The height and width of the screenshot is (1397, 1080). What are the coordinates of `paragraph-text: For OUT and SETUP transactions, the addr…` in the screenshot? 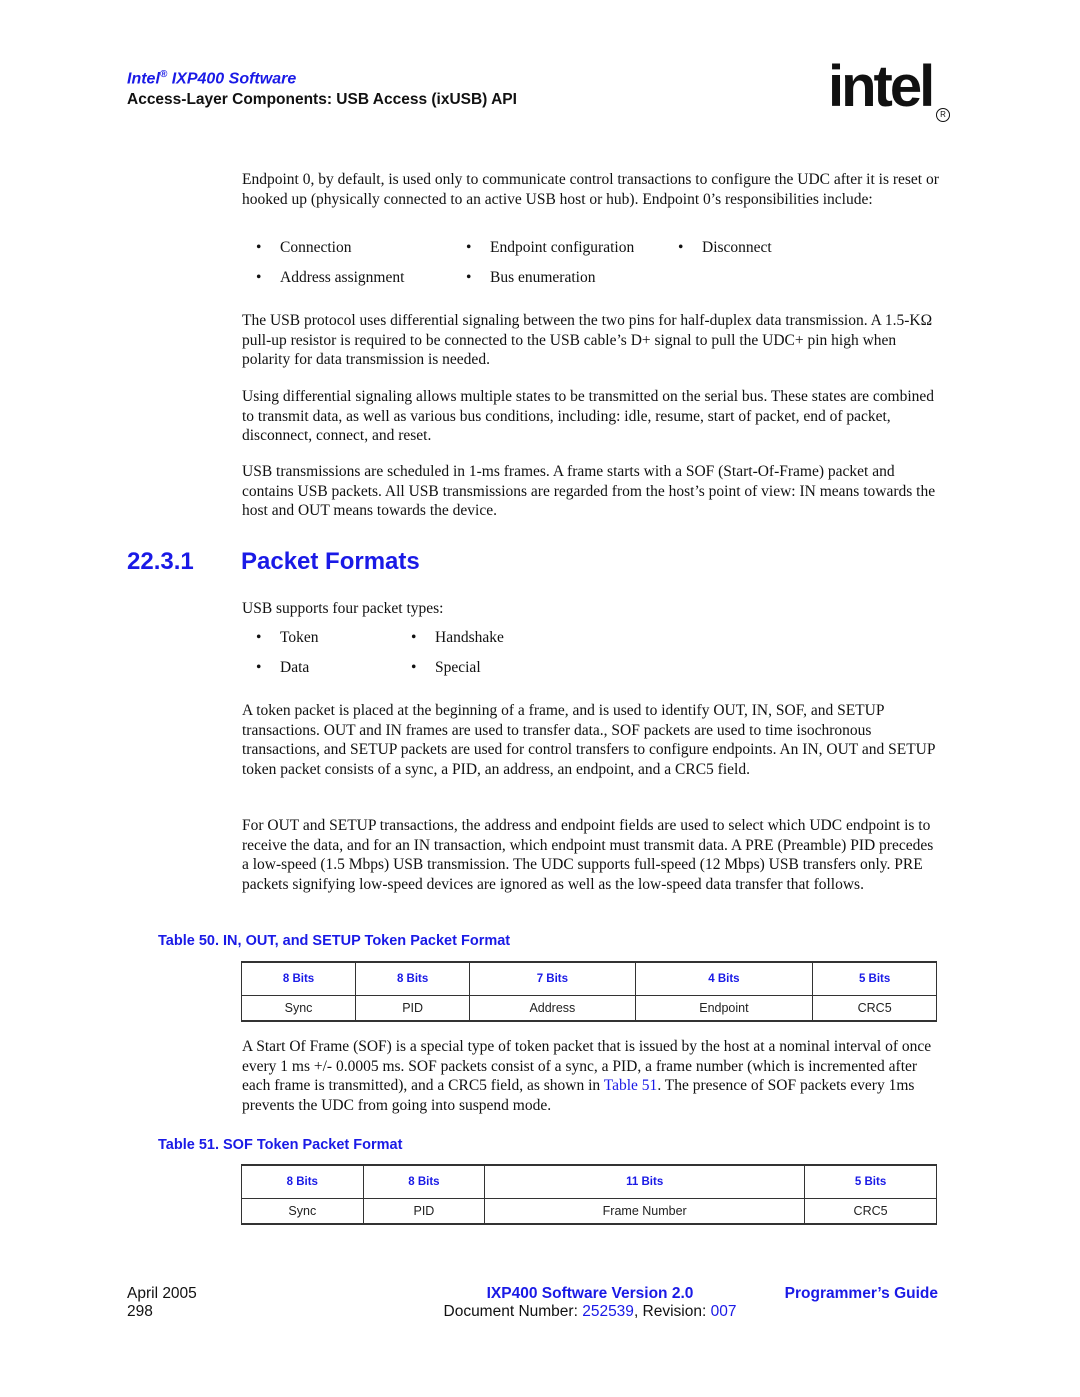 It's located at (588, 855).